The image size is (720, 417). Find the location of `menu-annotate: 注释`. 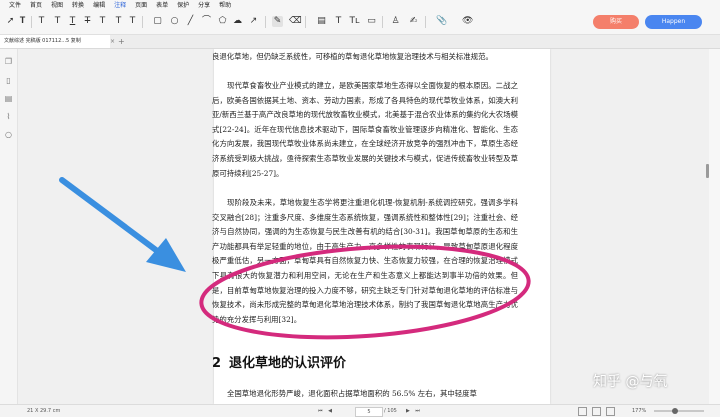

menu-annotate: 注释 is located at coordinates (120, 6).